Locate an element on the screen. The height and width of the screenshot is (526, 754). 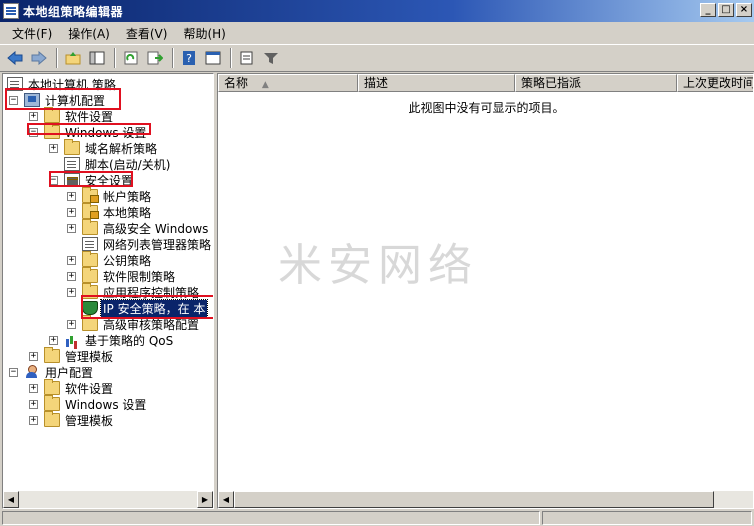
tree-item-account-policies: + 帐户策略 is located at coordinates (110, 195).